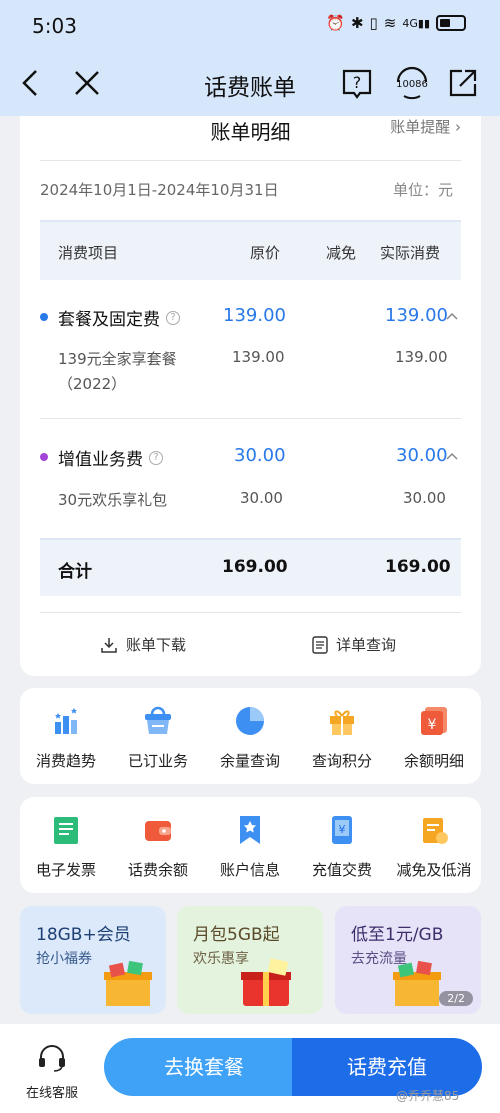 The height and width of the screenshot is (1113, 500). I want to click on service-number: 10086, so click(412, 84).